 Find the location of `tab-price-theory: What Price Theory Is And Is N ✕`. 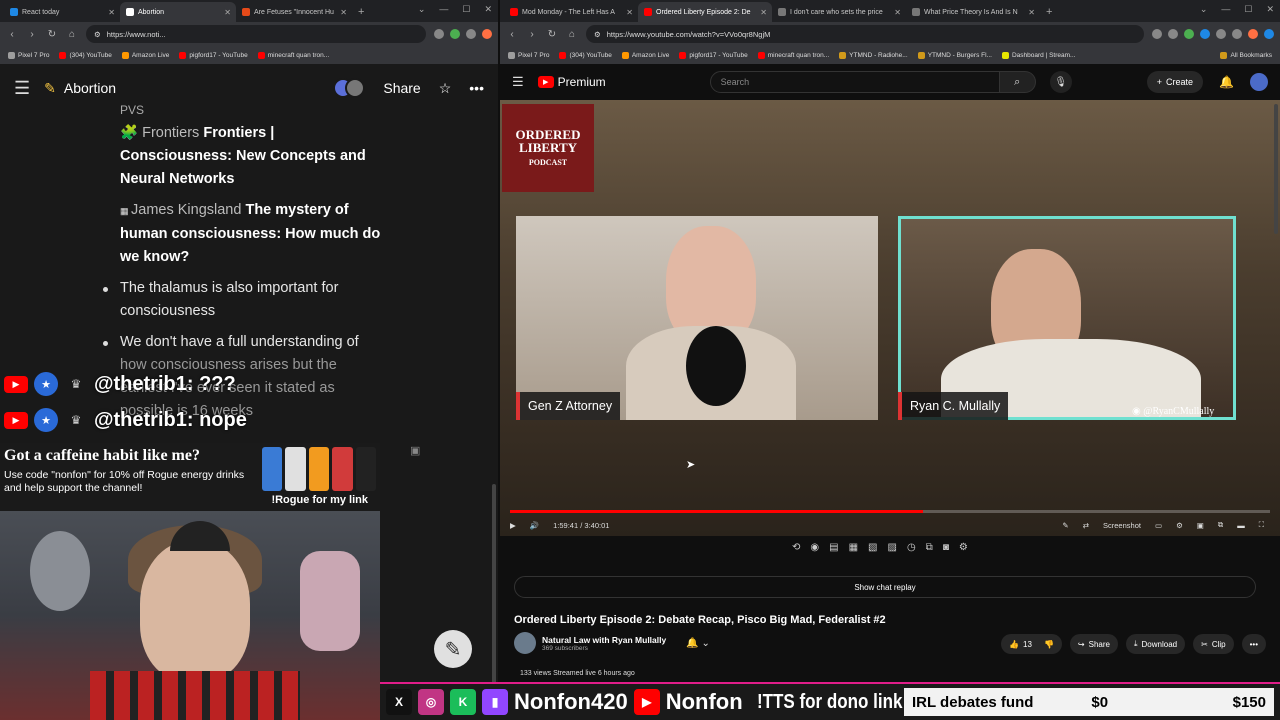

tab-price-theory: What Price Theory Is And Is N ✕ is located at coordinates (973, 12).